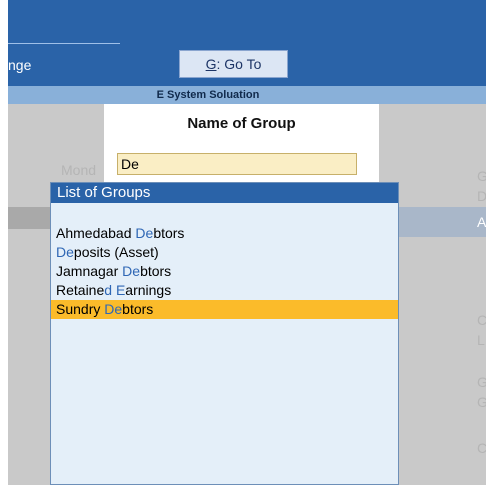  Describe the element at coordinates (89, 271) in the screenshot. I see `item-text: Jamnagar` at that location.